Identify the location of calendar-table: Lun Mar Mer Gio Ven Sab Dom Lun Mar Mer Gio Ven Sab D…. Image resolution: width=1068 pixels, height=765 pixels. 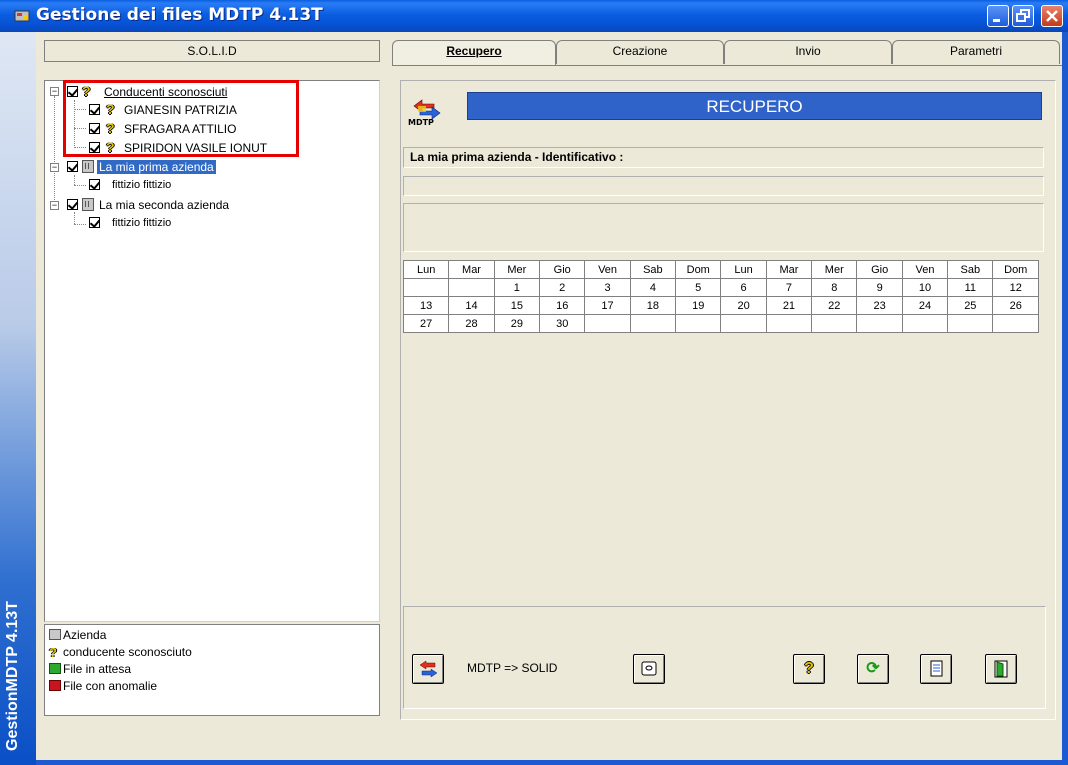
(720, 296).